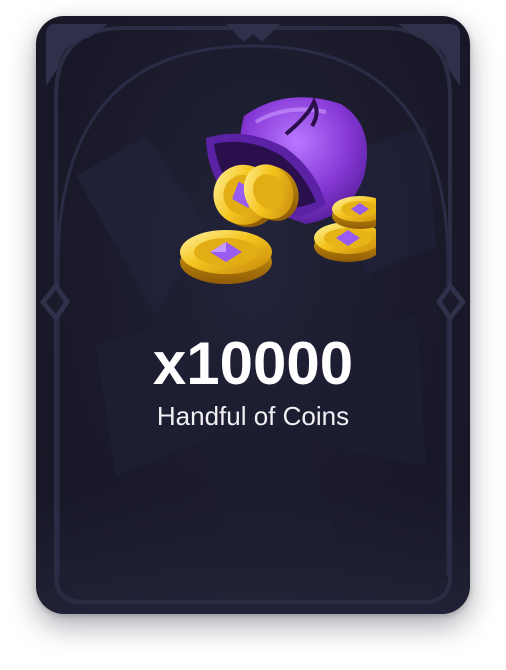 The width and height of the screenshot is (506, 670). Describe the element at coordinates (253, 416) in the screenshot. I see `reward-item-name: Handful of Coins` at that location.